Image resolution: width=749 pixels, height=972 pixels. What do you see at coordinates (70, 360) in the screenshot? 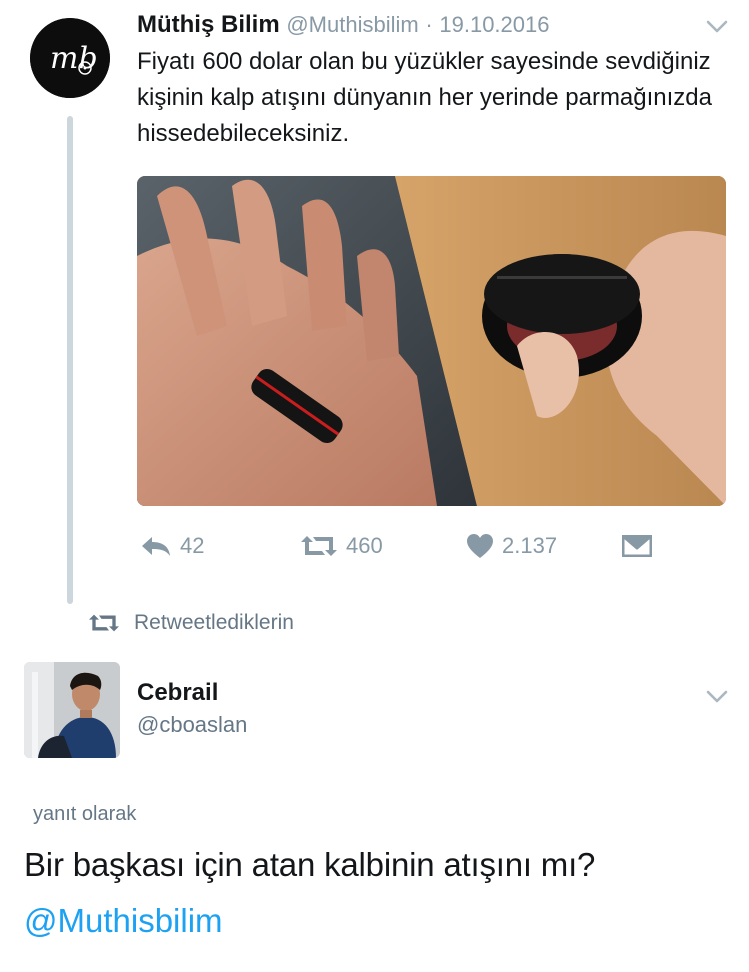
I see `thread-connector-line` at bounding box center [70, 360].